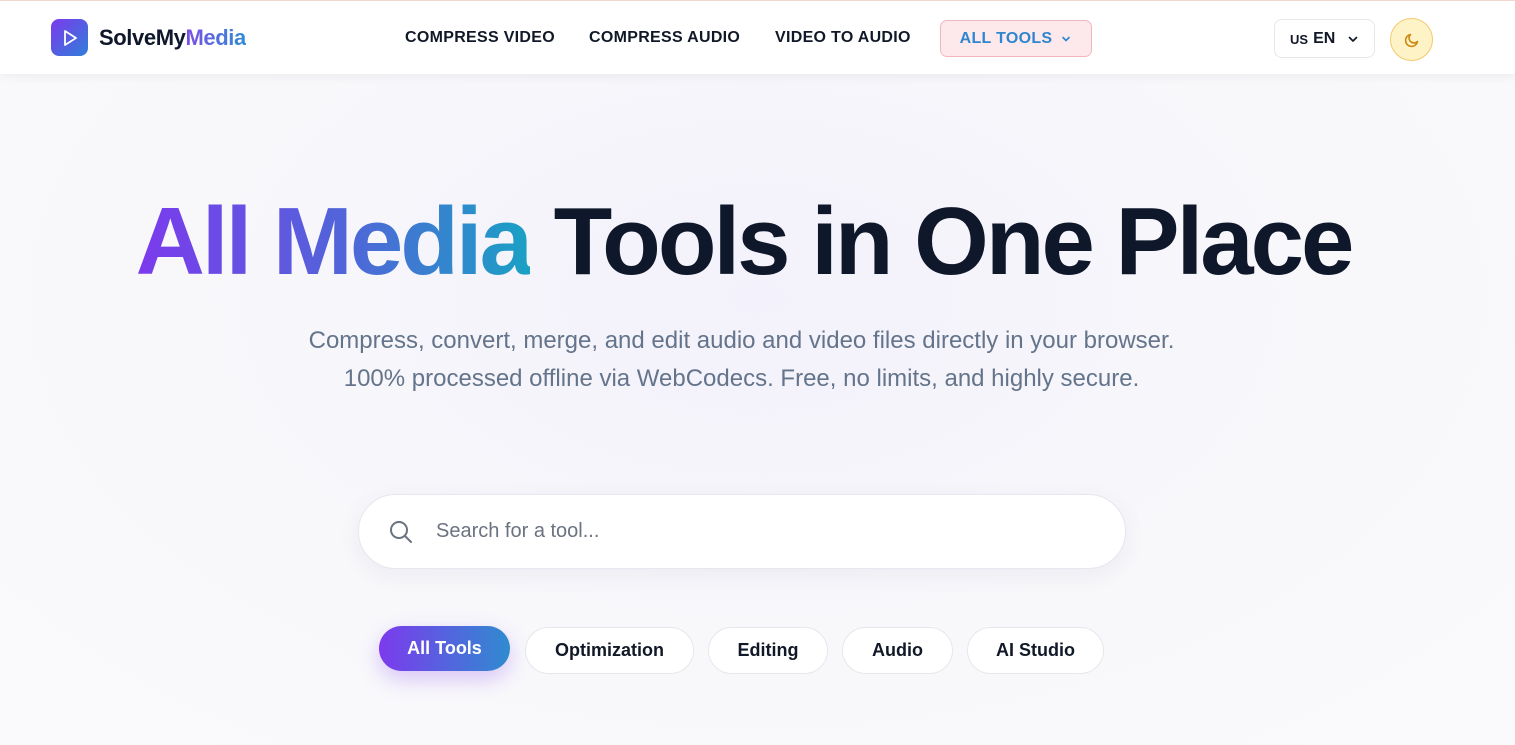 The image size is (1515, 745). I want to click on search-icon, so click(401, 531).